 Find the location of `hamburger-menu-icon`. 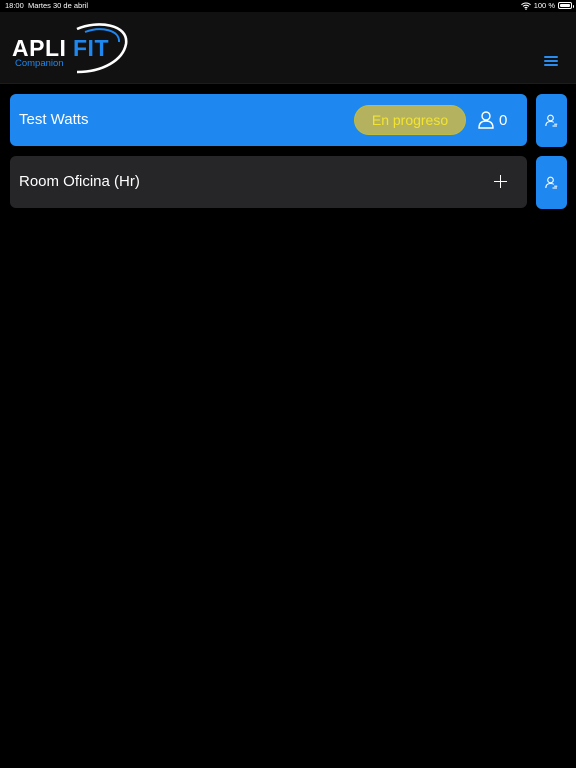

hamburger-menu-icon is located at coordinates (551, 61).